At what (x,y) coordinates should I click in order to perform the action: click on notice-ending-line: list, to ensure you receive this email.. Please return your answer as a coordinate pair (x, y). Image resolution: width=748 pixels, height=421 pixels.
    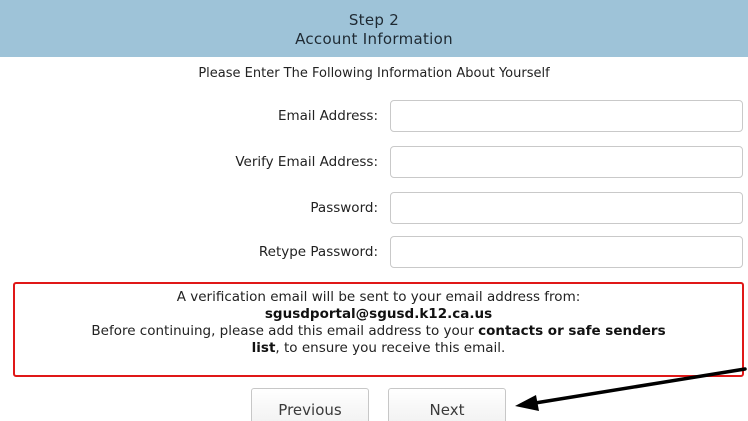
    Looking at the image, I should click on (378, 348).